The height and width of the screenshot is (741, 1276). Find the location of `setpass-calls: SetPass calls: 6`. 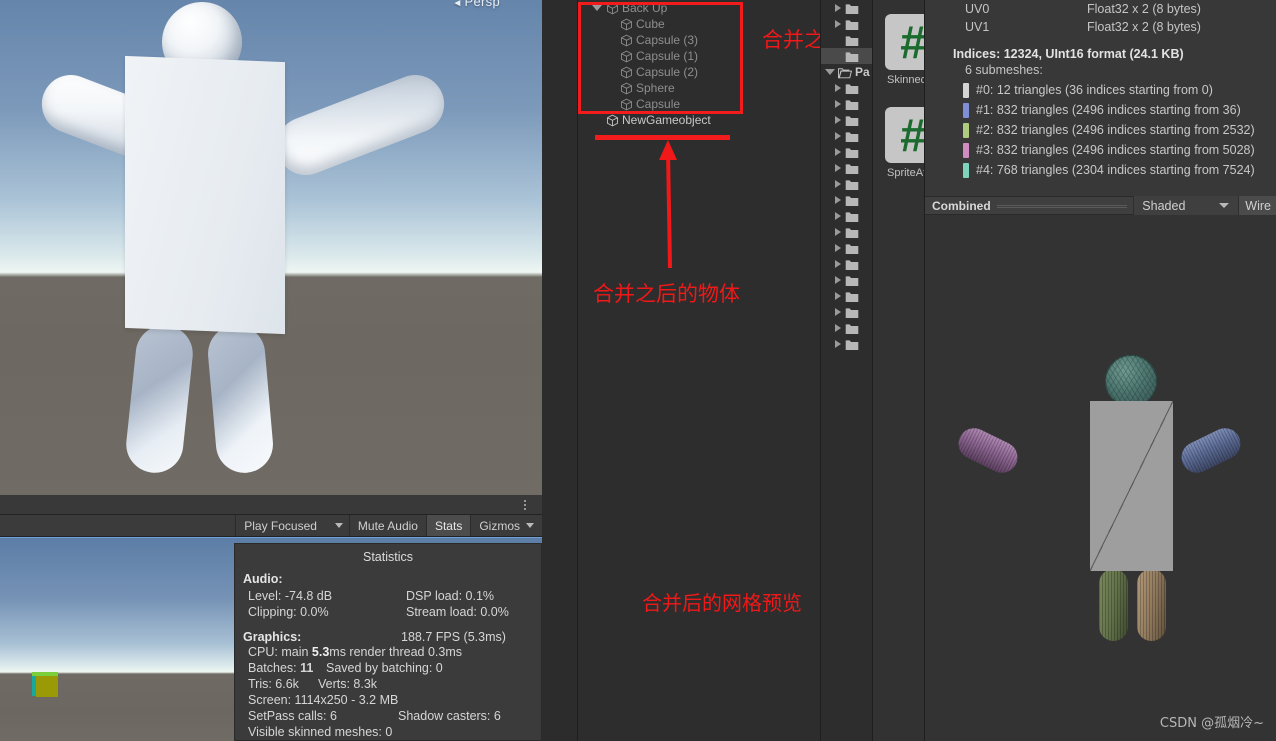

setpass-calls: SetPass calls: 6 is located at coordinates (292, 716).